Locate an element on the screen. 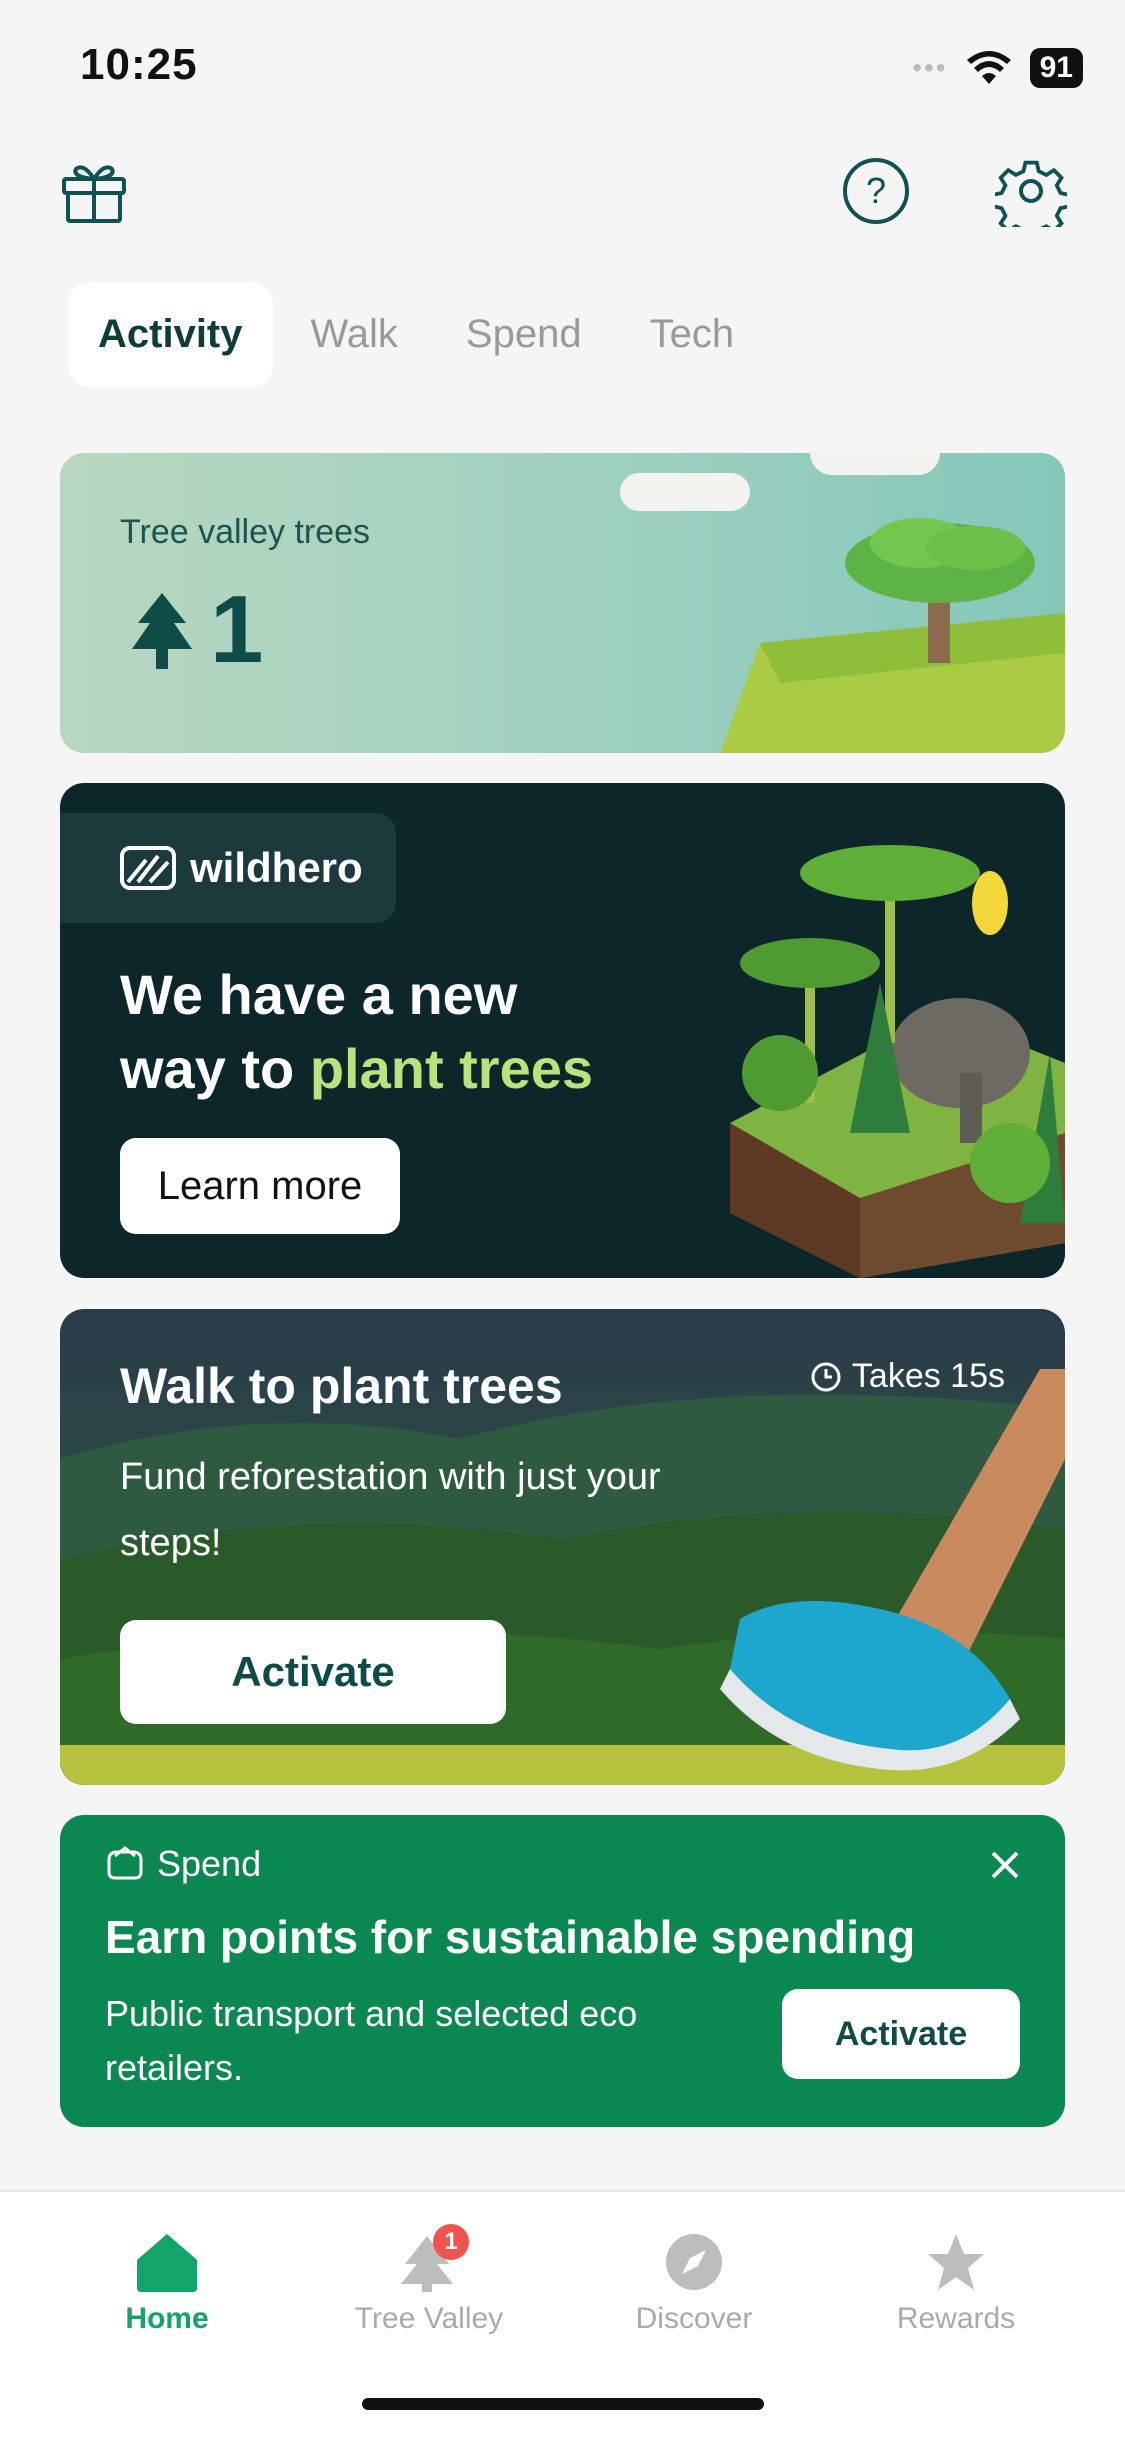 Image resolution: width=1125 pixels, height=2438 pixels. cloud-illustration is located at coordinates (875, 464).